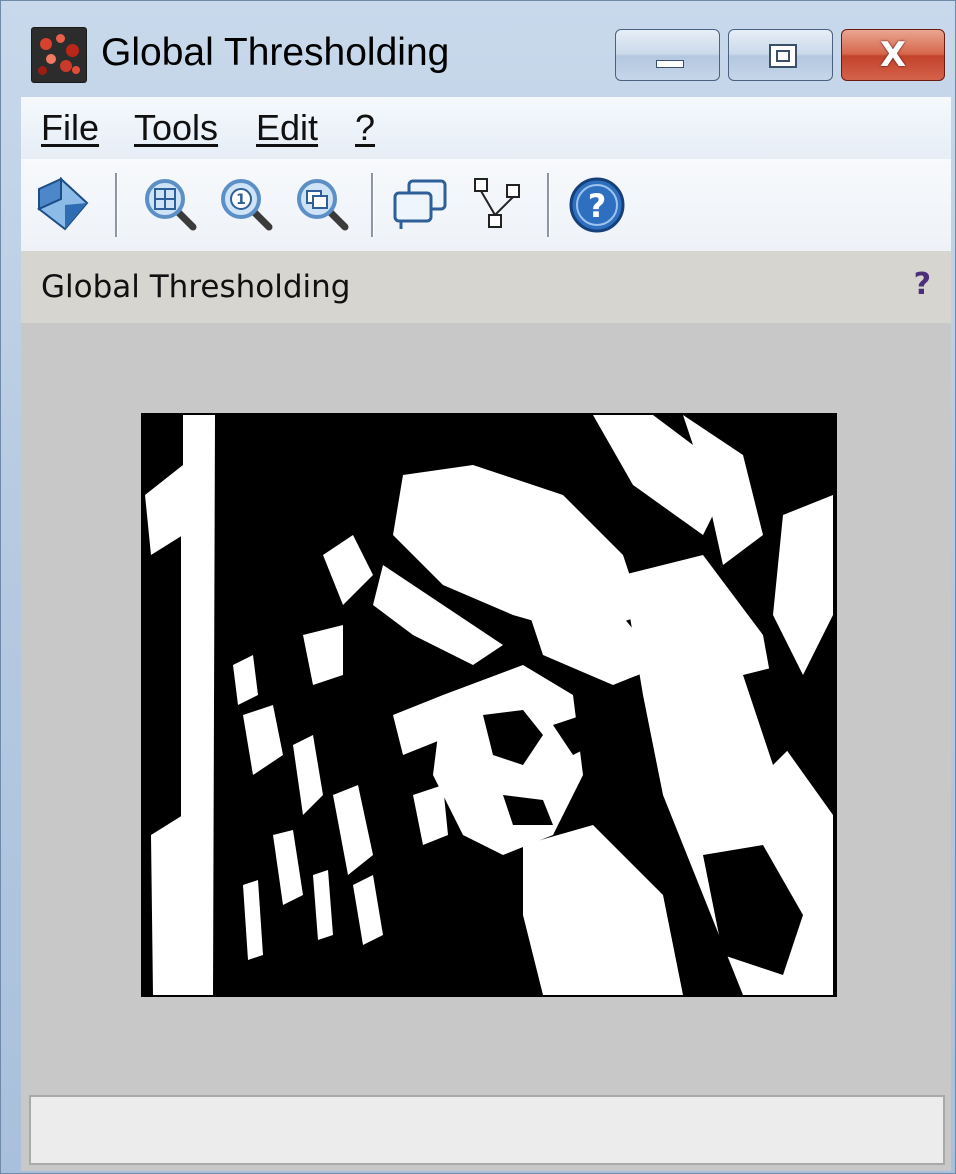 The width and height of the screenshot is (956, 1174). Describe the element at coordinates (176, 128) in the screenshot. I see `menu-tools: Tools` at that location.